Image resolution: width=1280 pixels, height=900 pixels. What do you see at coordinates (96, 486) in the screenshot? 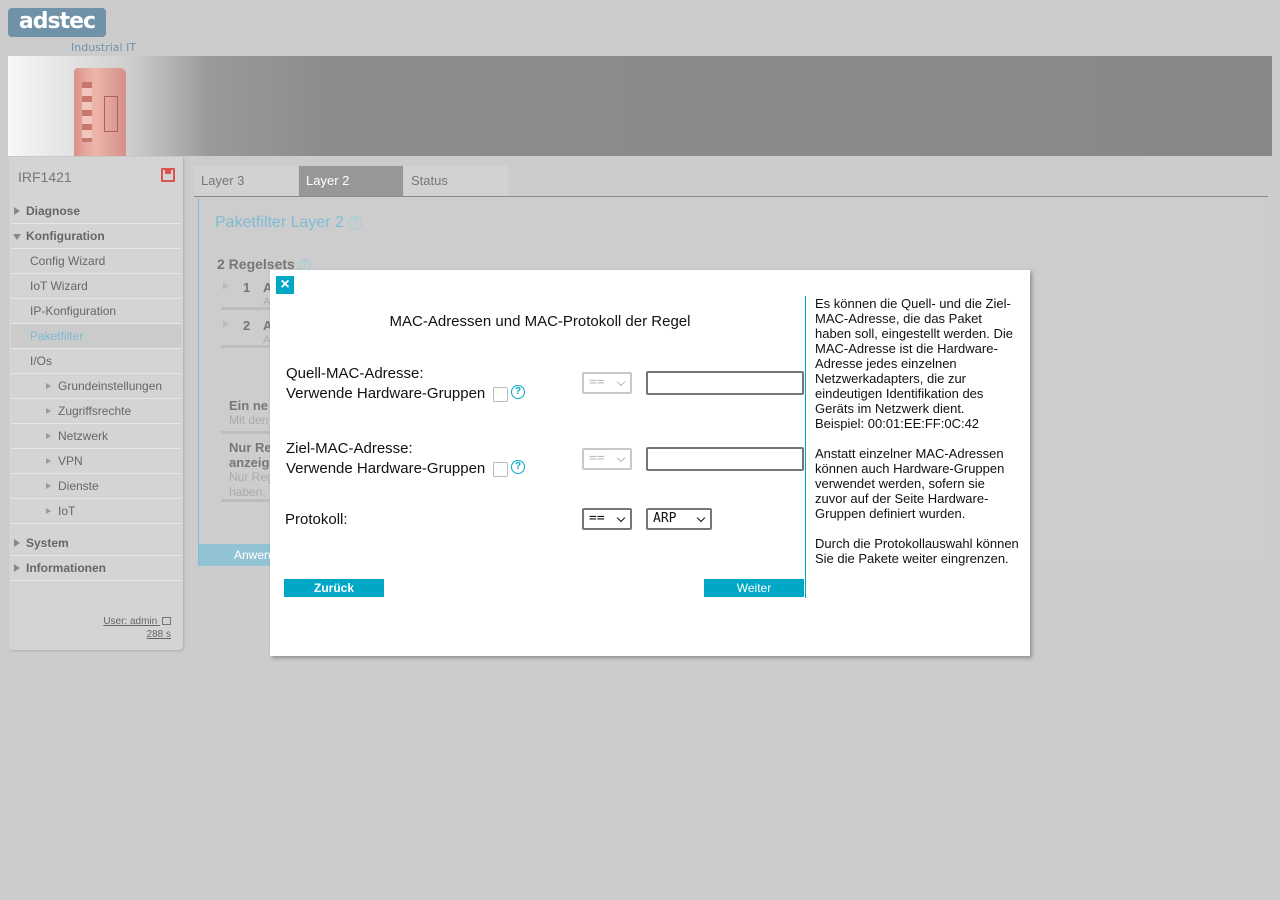
I see `sidebar-item-dienste: Dienste` at bounding box center [96, 486].